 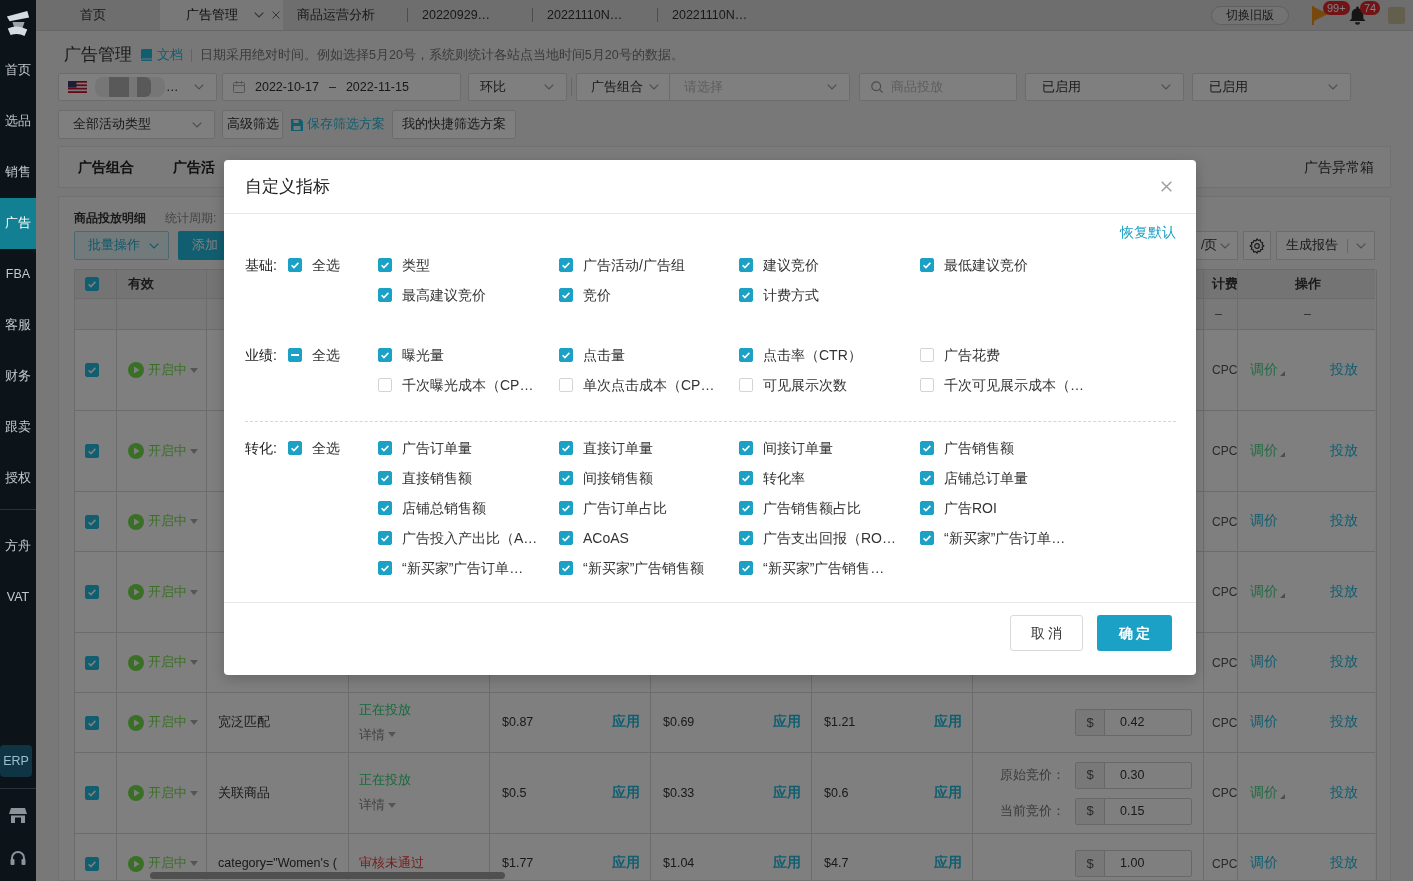 What do you see at coordinates (960, 355) in the screenshot?
I see `metric-option: 广告花费` at bounding box center [960, 355].